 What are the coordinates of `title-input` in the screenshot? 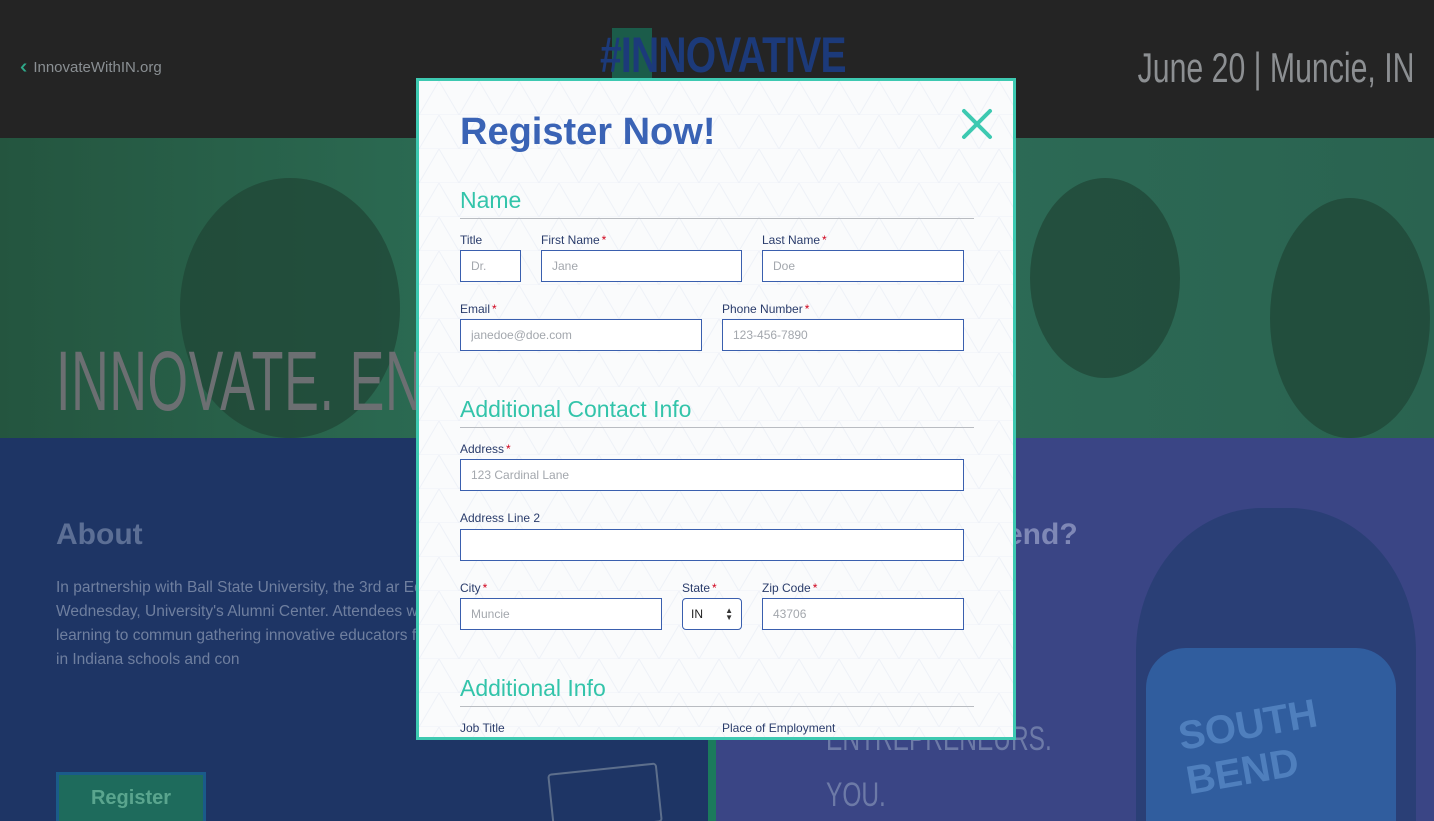 It's located at (490, 266).